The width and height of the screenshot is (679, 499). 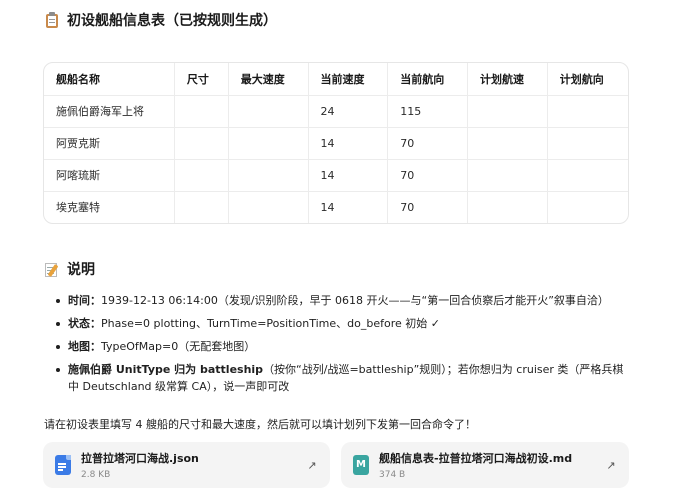 I want to click on table-row: 阿喀琉斯 14 70, so click(x=336, y=175).